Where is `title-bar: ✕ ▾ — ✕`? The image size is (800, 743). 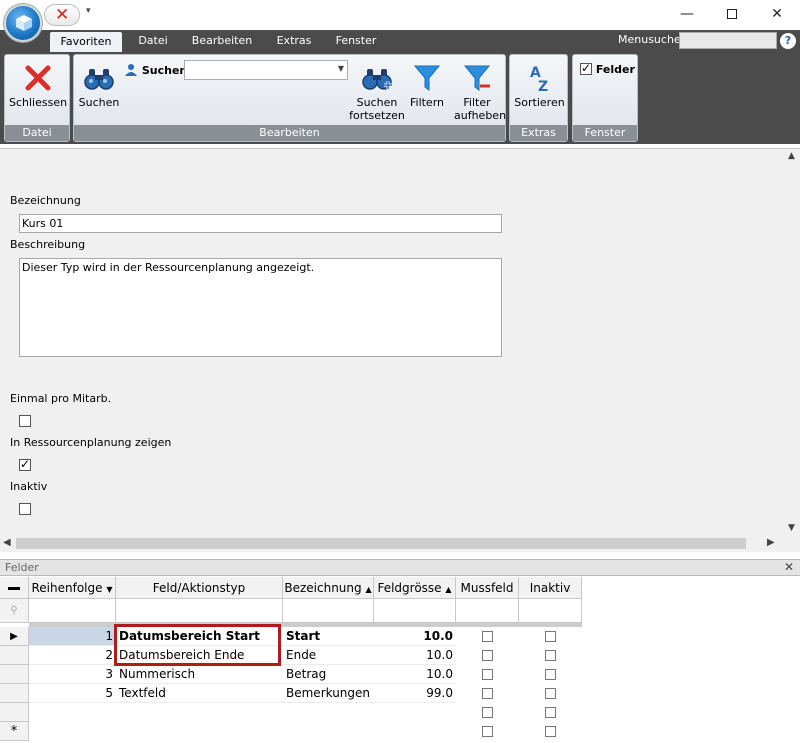
title-bar: ✕ ▾ — ✕ is located at coordinates (400, 21).